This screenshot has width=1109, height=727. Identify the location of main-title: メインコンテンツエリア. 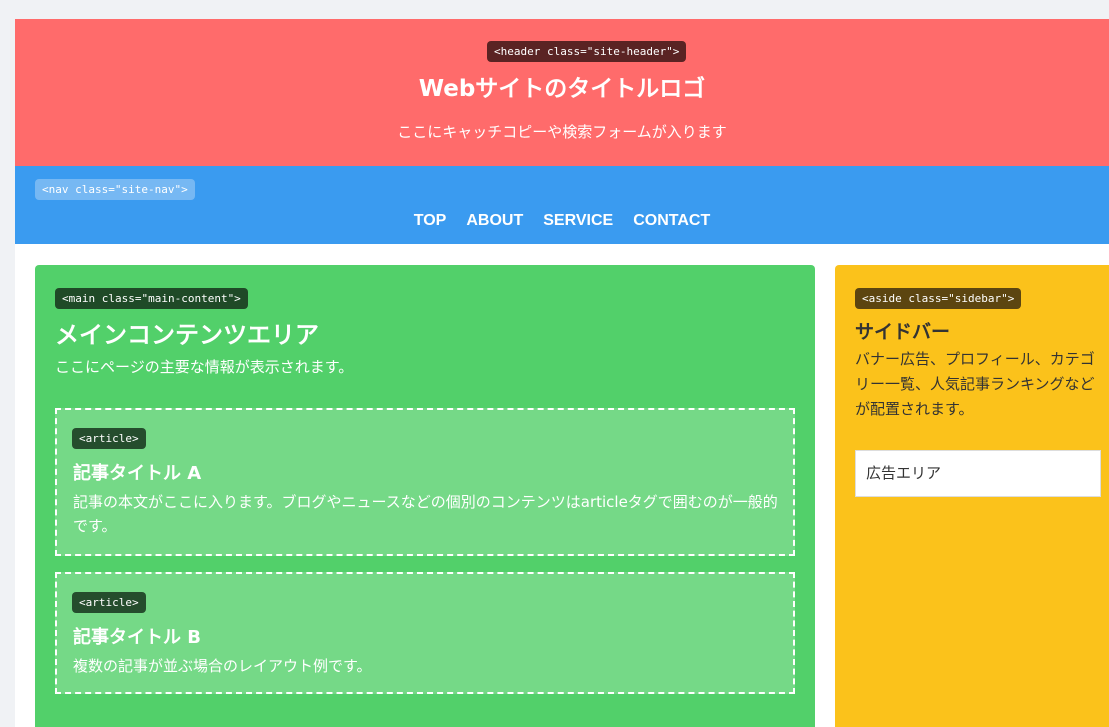
(187, 335).